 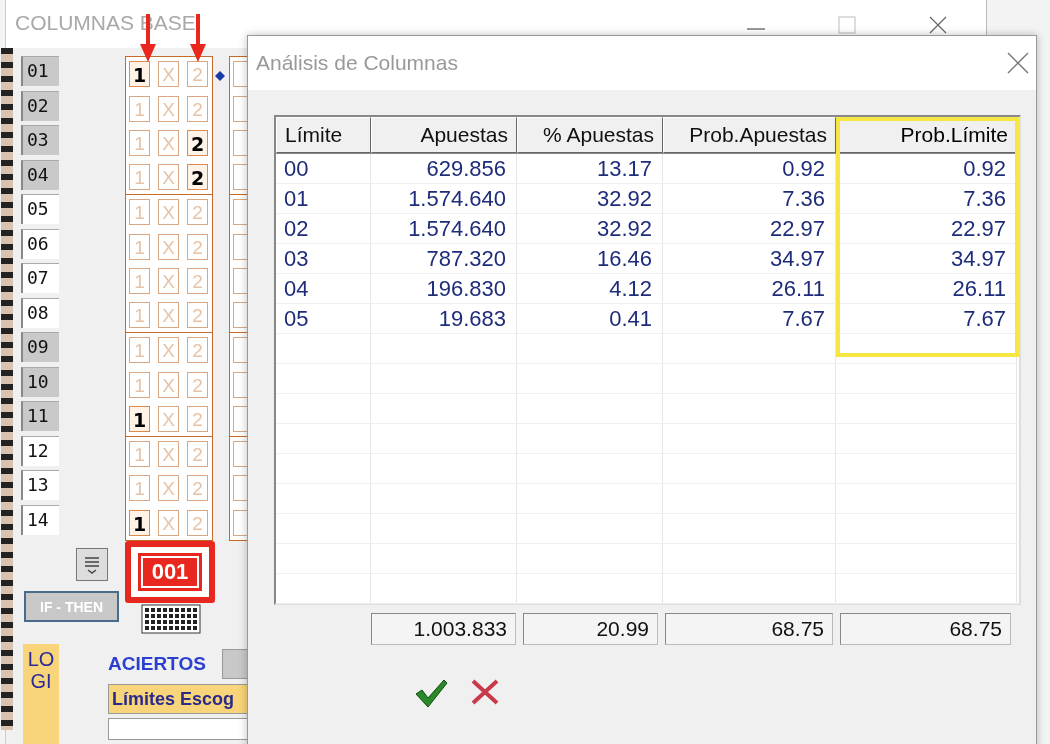 What do you see at coordinates (40, 140) in the screenshot?
I see `row-number: 03` at bounding box center [40, 140].